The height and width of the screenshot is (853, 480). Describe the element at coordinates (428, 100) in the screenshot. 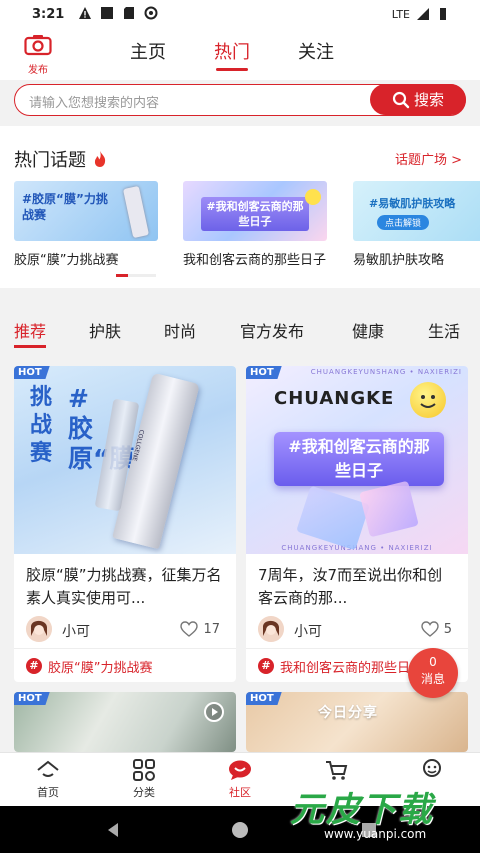

I see `search-button-label: 搜索` at that location.